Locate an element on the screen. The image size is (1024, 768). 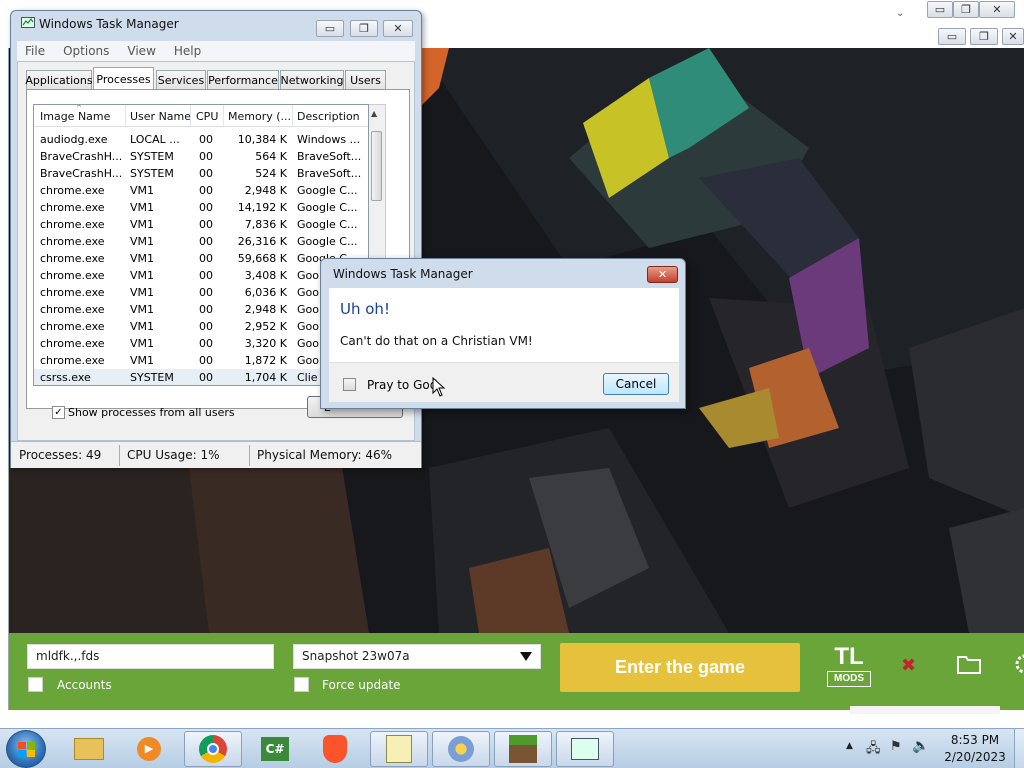
cell-description: Goo is located at coordinates (308, 360).